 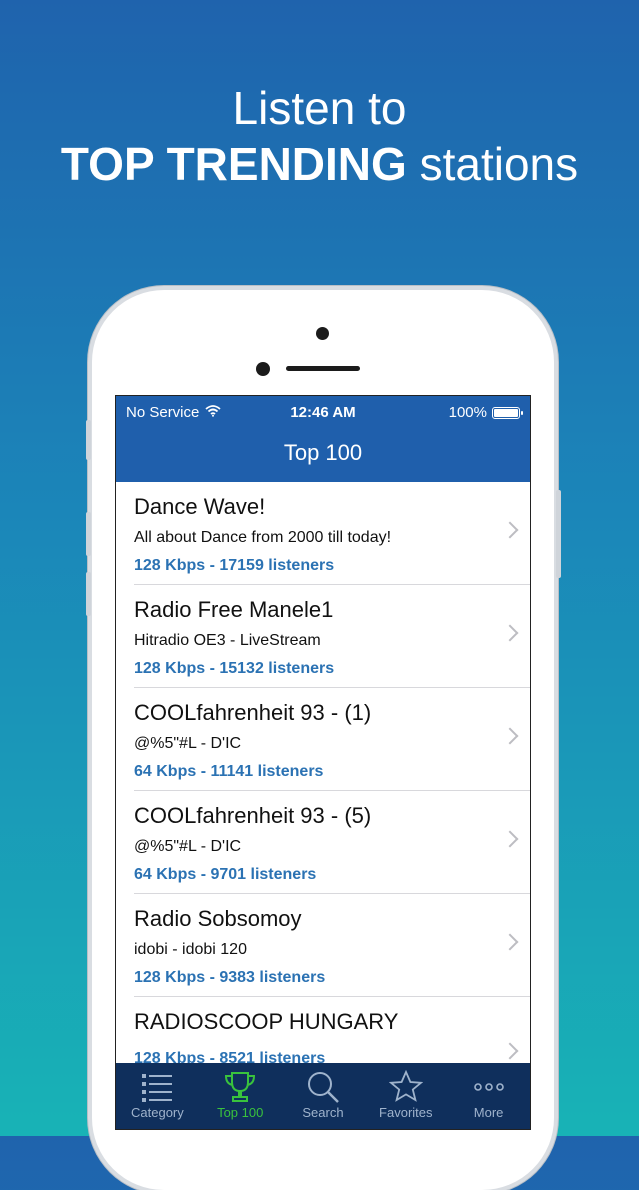 I want to click on front-camera, so click(x=322, y=333).